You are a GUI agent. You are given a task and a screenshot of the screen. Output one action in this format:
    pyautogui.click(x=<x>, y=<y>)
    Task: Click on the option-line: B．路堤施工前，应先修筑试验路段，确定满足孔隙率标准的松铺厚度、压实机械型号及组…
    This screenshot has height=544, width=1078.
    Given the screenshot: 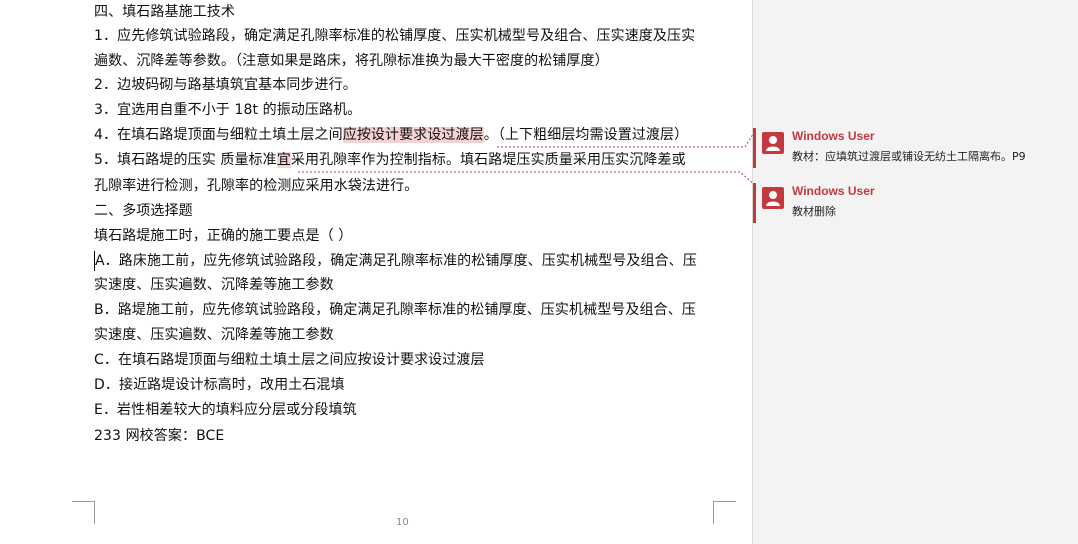 What is the action you would take?
    pyautogui.click(x=395, y=310)
    